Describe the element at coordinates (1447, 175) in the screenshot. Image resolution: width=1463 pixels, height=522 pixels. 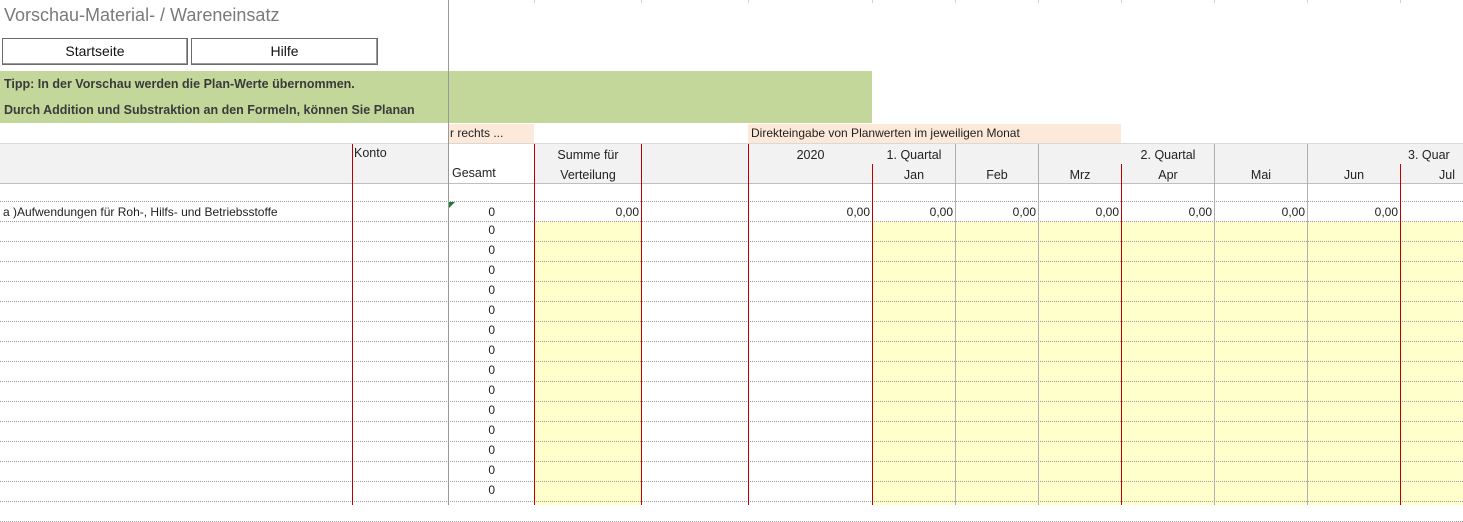
I see `month-header-jul: Jul` at that location.